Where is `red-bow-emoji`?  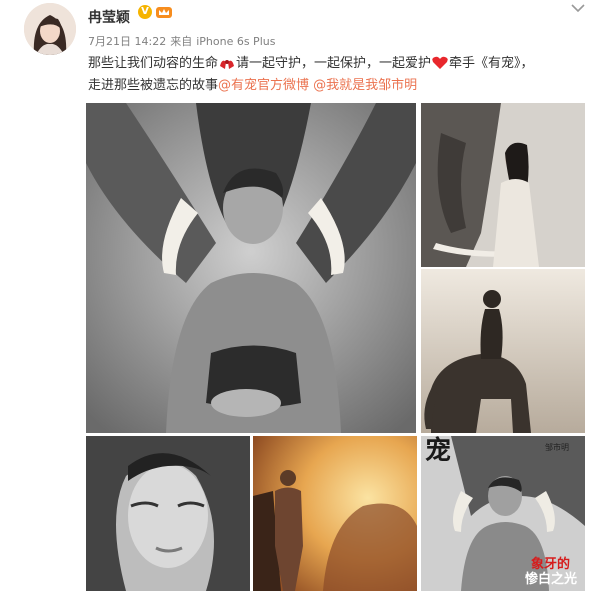
red-bow-emoji is located at coordinates (227, 64).